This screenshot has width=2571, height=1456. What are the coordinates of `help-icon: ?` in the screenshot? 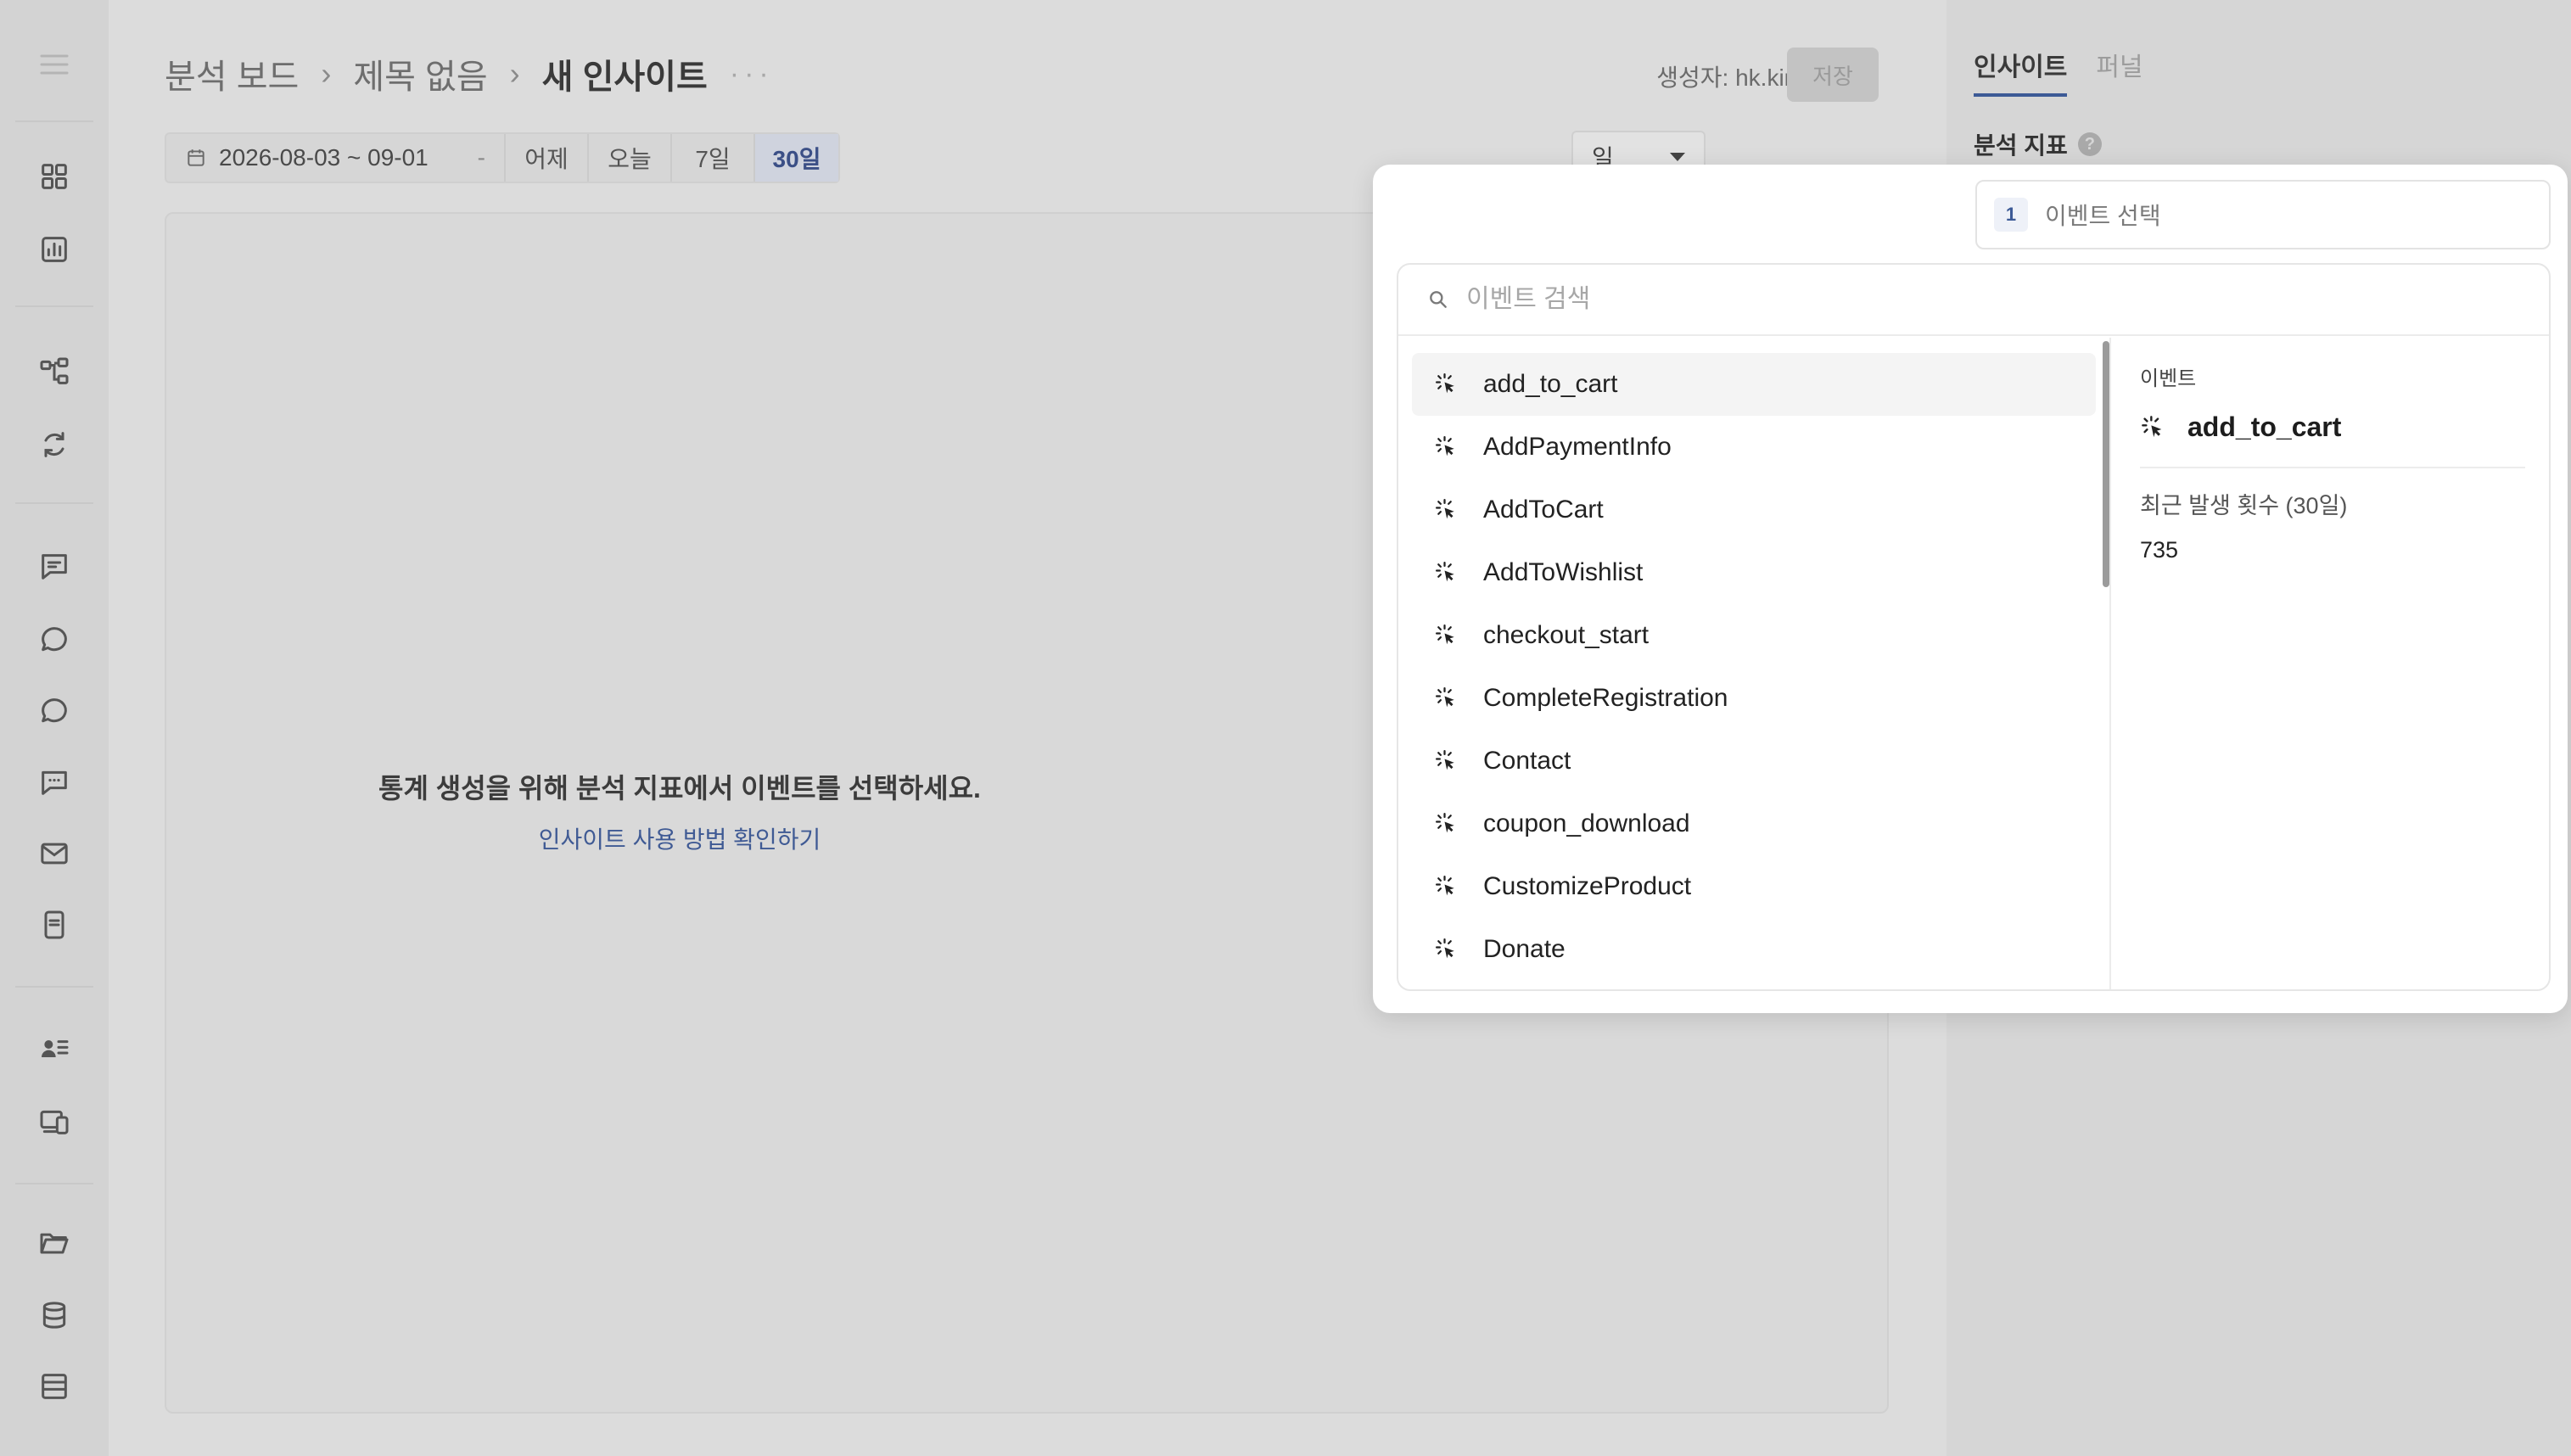 It's located at (2089, 144).